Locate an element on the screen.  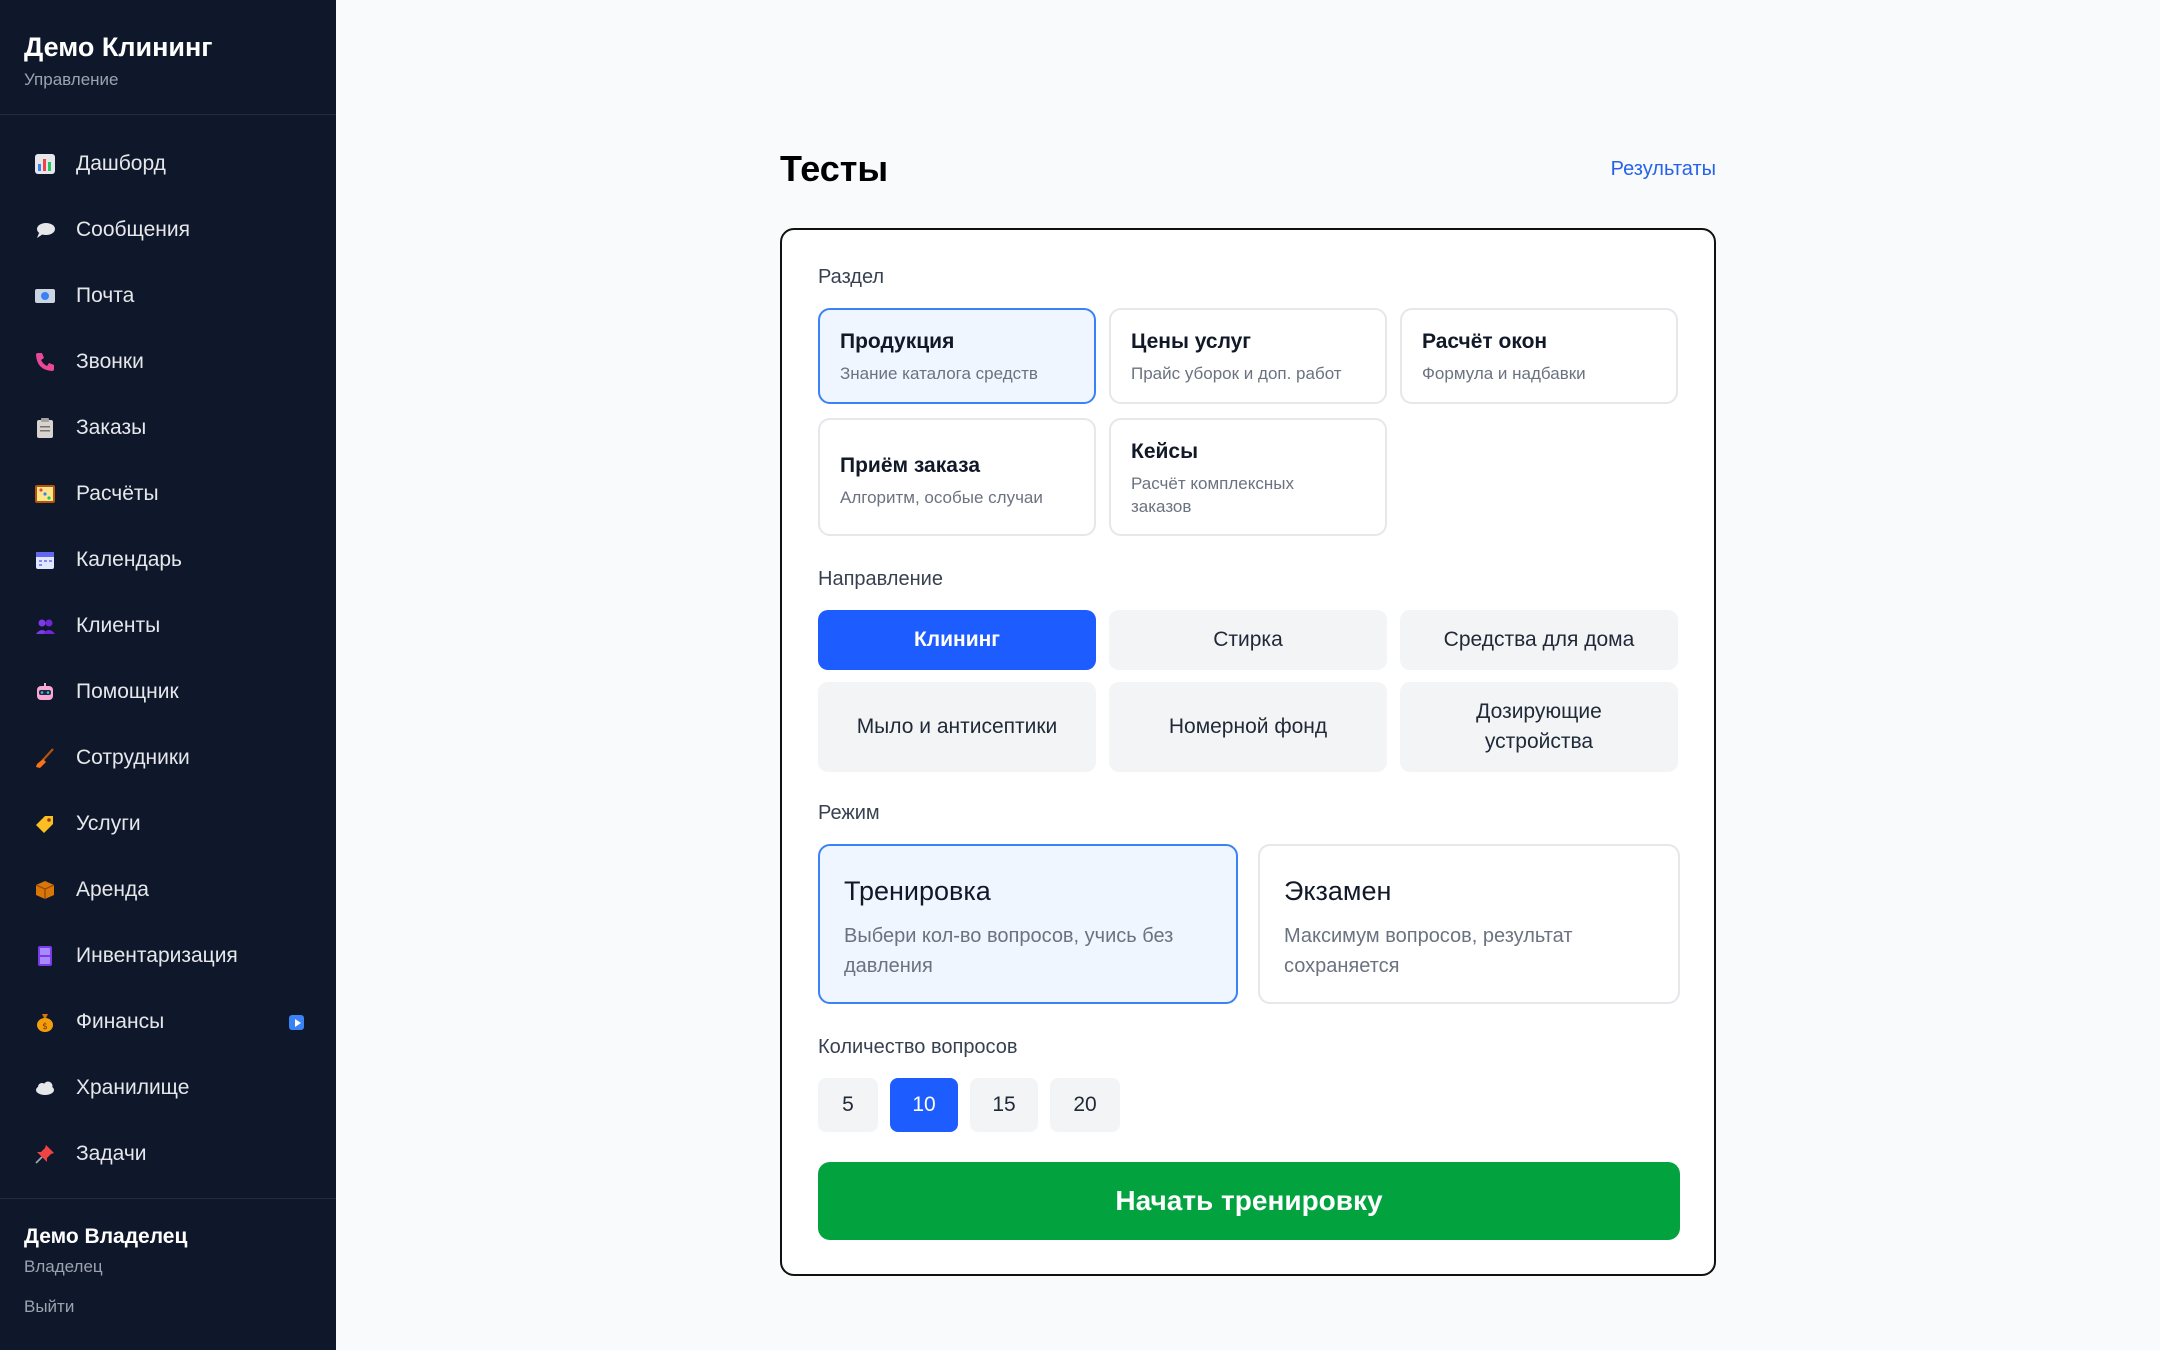
sidebar-item-label: Календарь is located at coordinates (129, 559).